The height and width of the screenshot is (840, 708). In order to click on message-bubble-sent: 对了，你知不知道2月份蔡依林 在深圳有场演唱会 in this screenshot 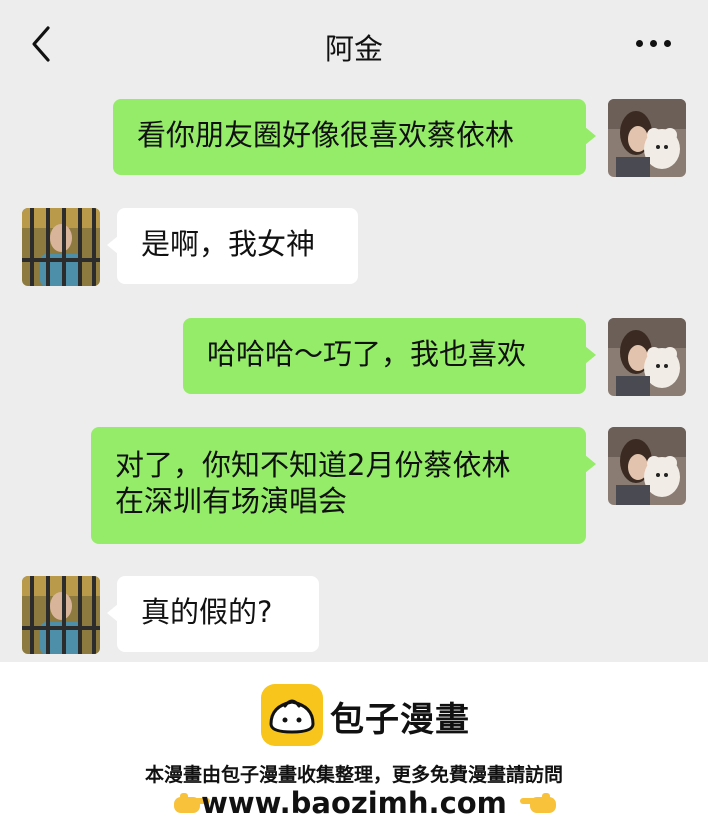, I will do `click(343, 485)`.